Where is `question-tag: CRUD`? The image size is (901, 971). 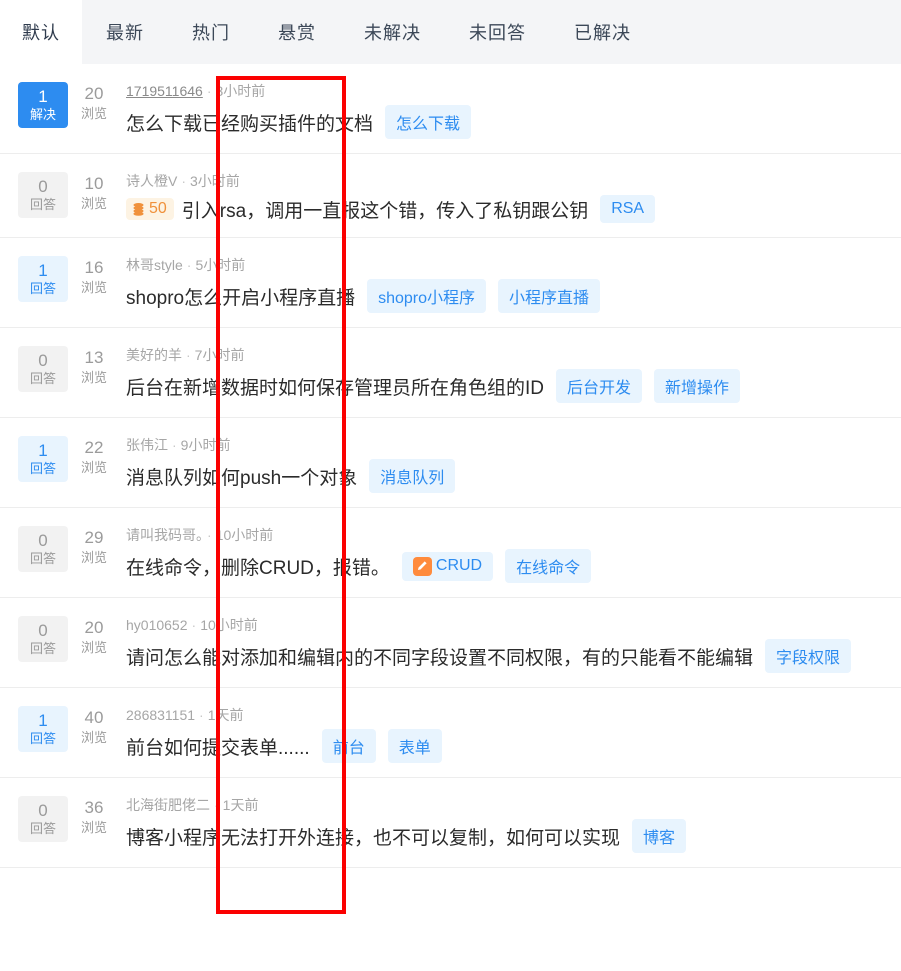 question-tag: CRUD is located at coordinates (447, 566).